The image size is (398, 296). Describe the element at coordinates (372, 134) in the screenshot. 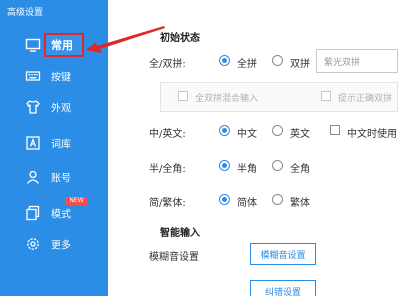

I see `chinese-use-label: 中文时使用` at that location.